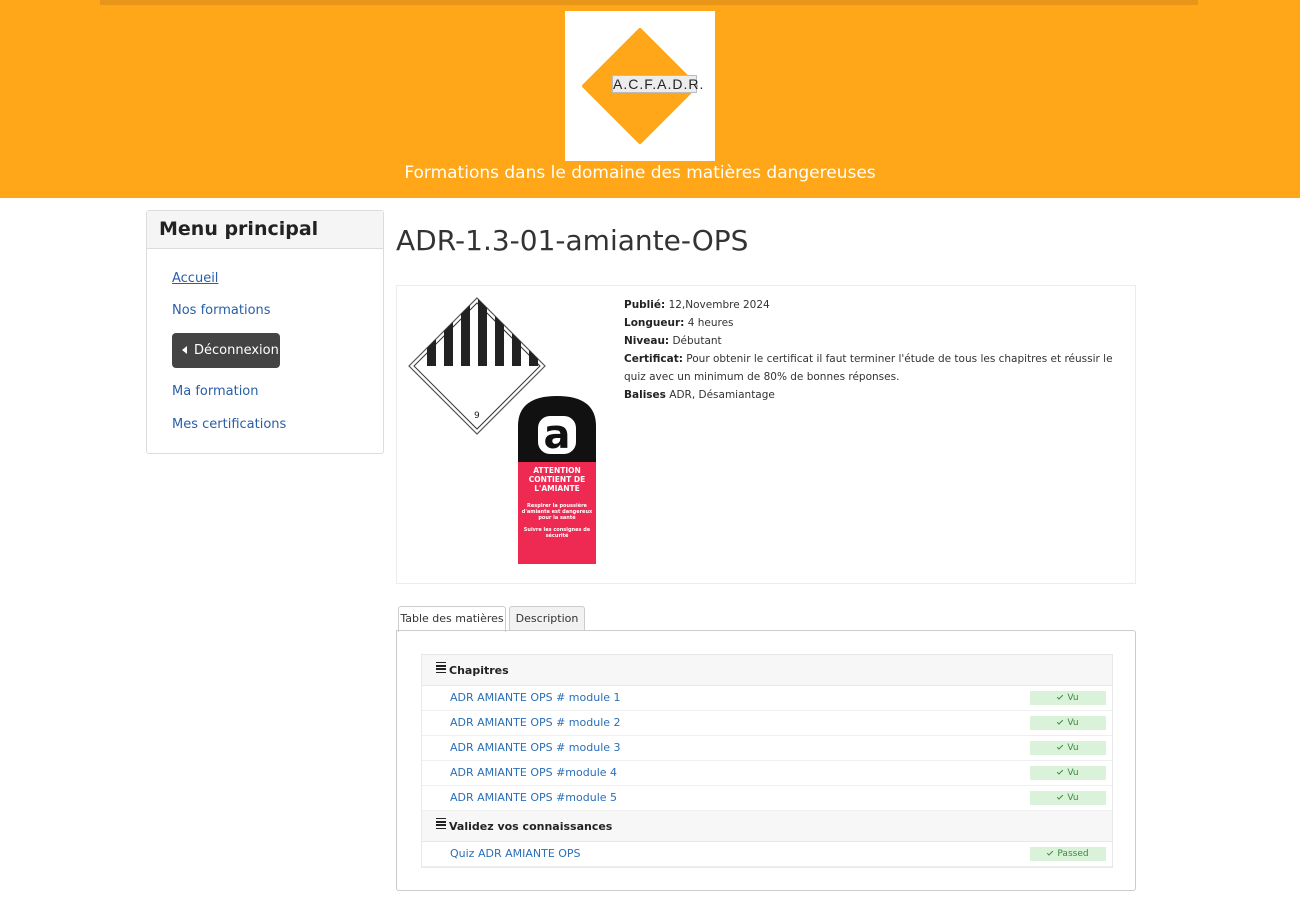  I want to click on status-badge: Passed, so click(1068, 854).